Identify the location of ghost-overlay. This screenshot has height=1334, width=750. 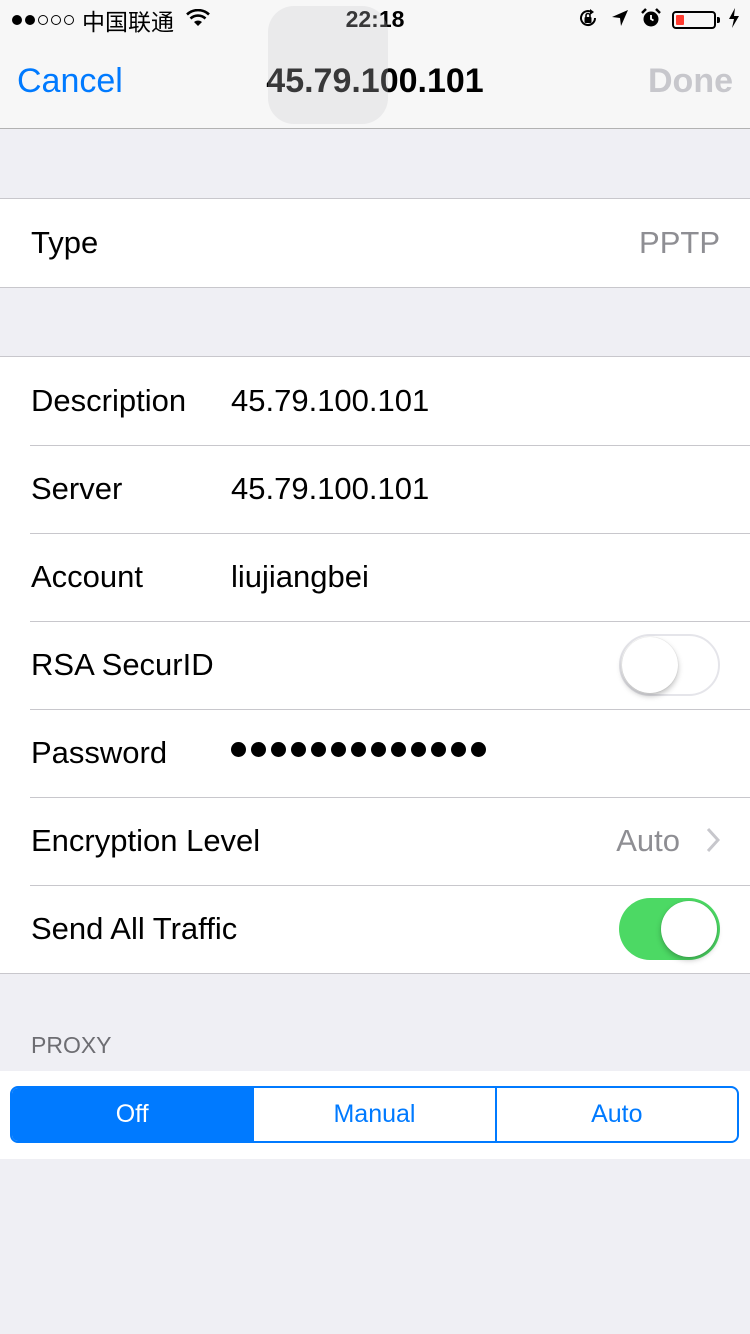
(328, 65).